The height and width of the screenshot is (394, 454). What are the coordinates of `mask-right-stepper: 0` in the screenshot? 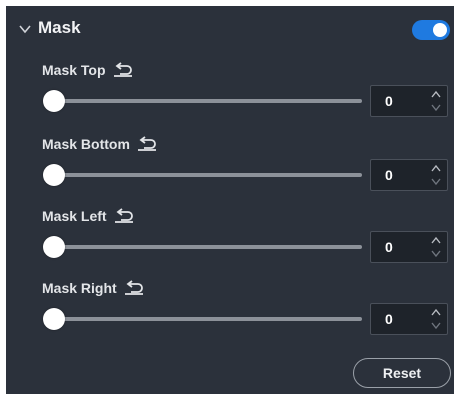 It's located at (409, 319).